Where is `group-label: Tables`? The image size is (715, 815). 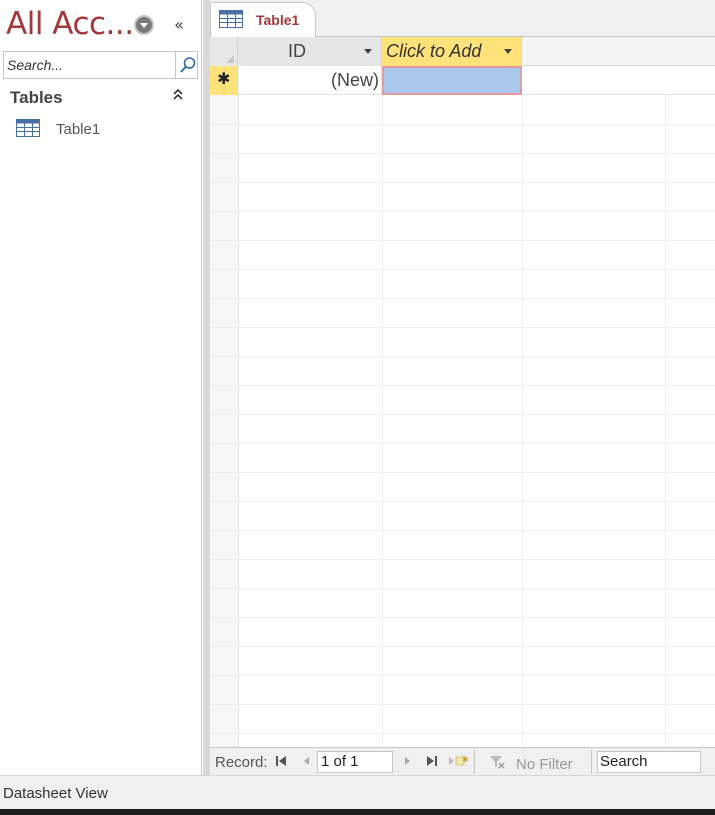 group-label: Tables is located at coordinates (36, 97).